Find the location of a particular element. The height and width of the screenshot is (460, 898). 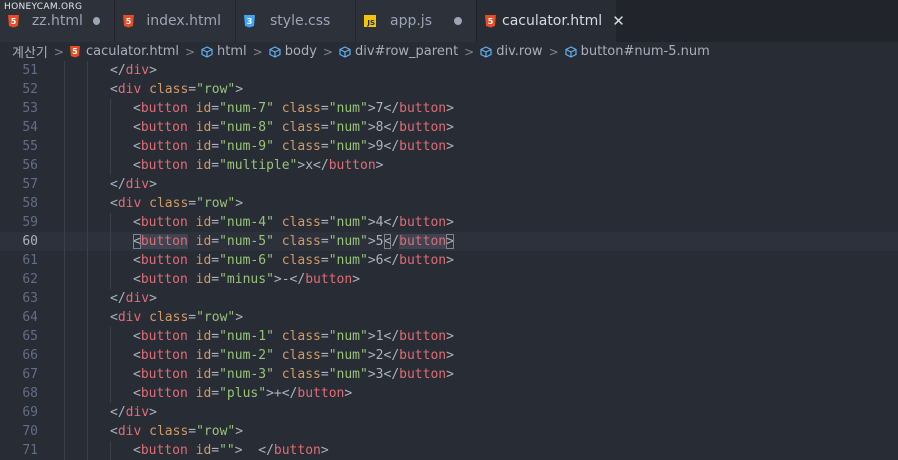

breadcrumb-item-div-row: div.row is located at coordinates (511, 51).